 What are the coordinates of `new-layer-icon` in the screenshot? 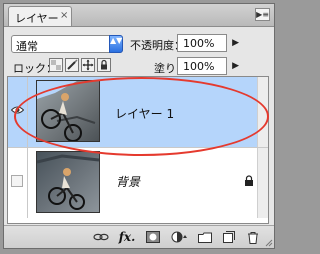 It's located at (229, 237).